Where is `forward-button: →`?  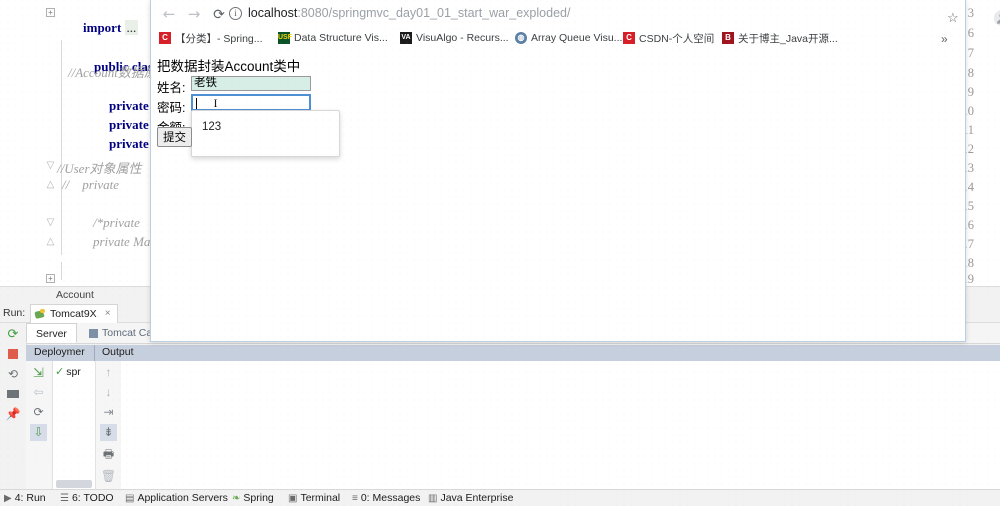
forward-button: → is located at coordinates (194, 14).